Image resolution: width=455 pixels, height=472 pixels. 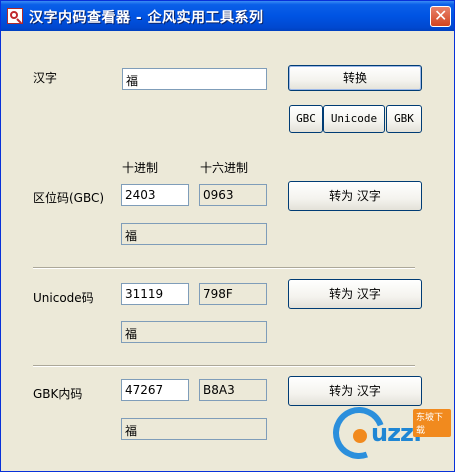 I want to click on hanzi-input: 福, so click(x=194, y=79).